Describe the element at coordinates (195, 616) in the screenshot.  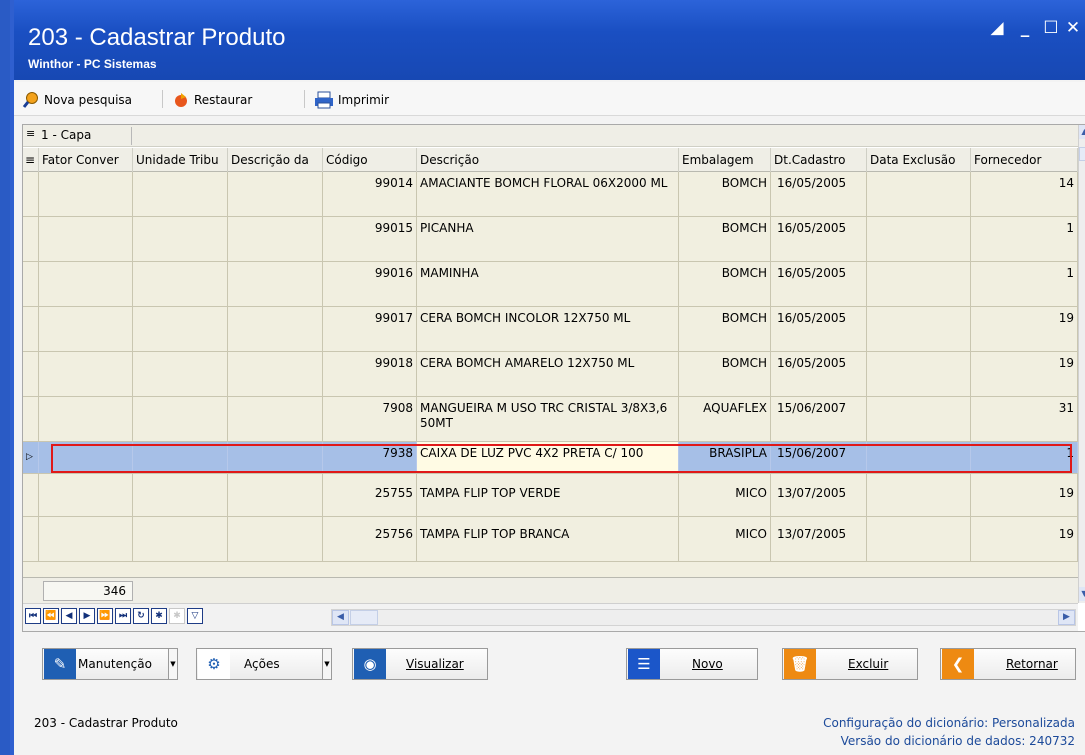
I see `filter-icon: ▽` at that location.